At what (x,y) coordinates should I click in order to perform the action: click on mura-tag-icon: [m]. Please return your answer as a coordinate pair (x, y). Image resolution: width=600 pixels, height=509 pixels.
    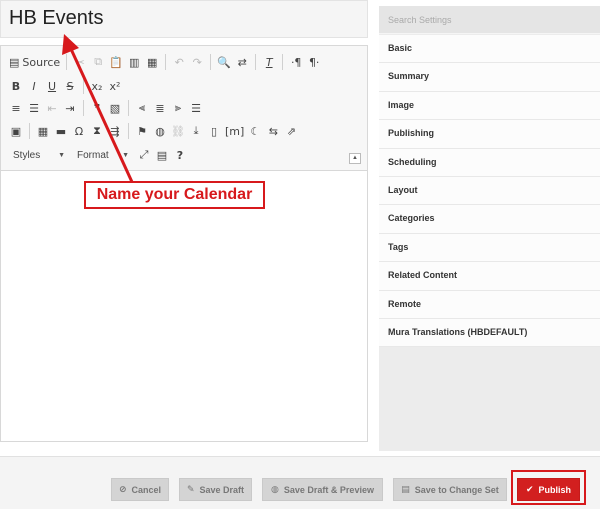
    Looking at the image, I should click on (234, 131).